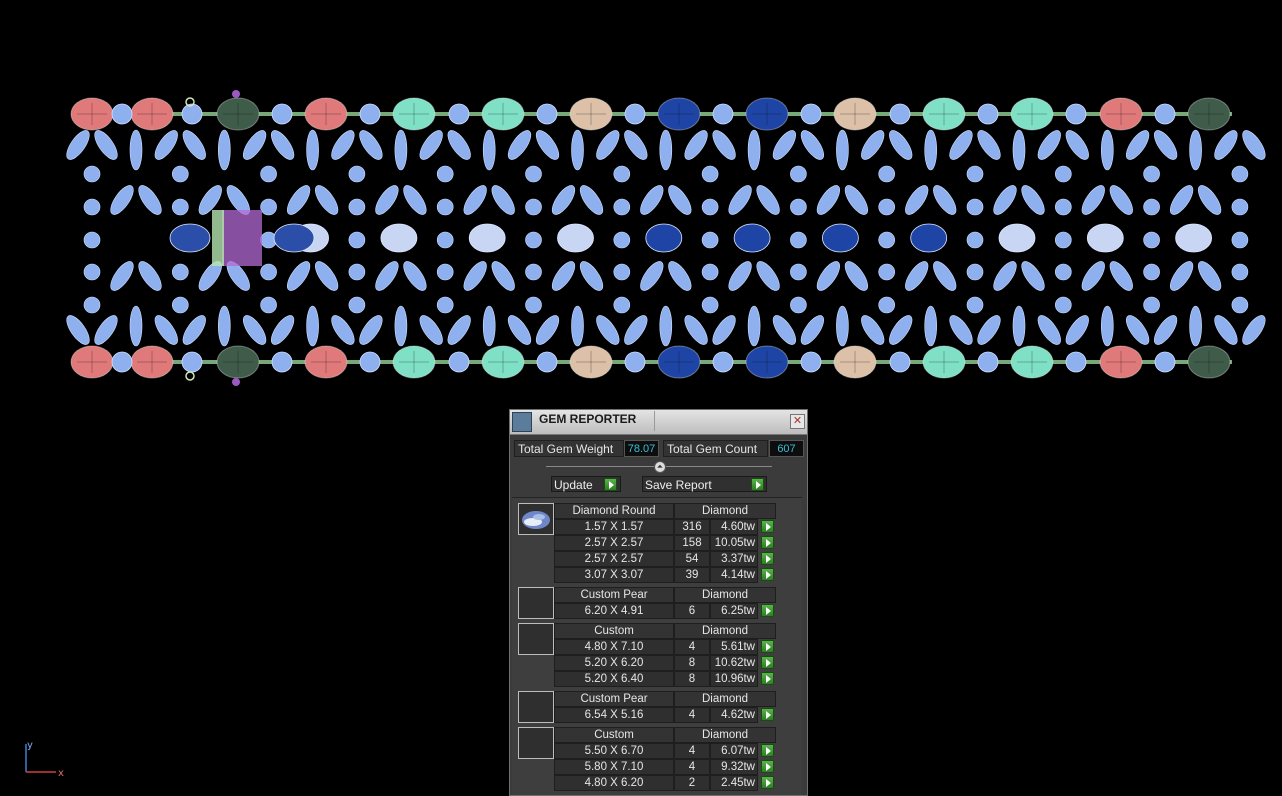 The image size is (1282, 796). Describe the element at coordinates (658, 422) in the screenshot. I see `panel-titlebar: GEM REPORTER ✕` at that location.